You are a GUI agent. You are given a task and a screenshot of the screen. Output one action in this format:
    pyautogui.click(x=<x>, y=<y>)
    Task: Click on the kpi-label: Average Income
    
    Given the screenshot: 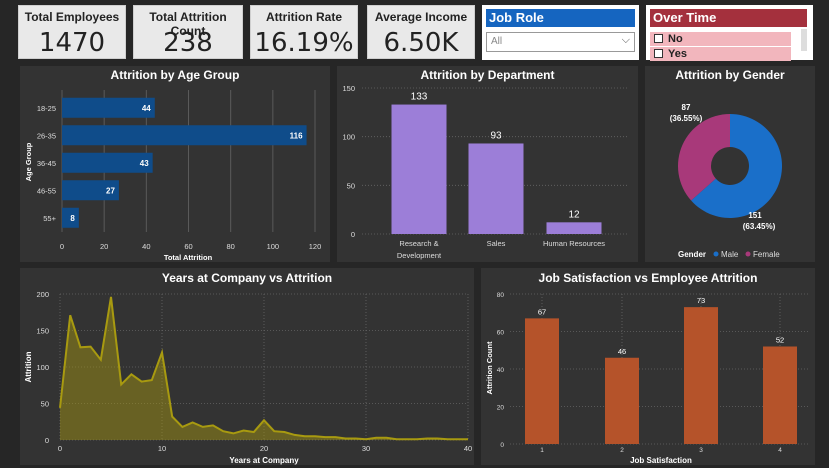 What is the action you would take?
    pyautogui.click(x=421, y=17)
    